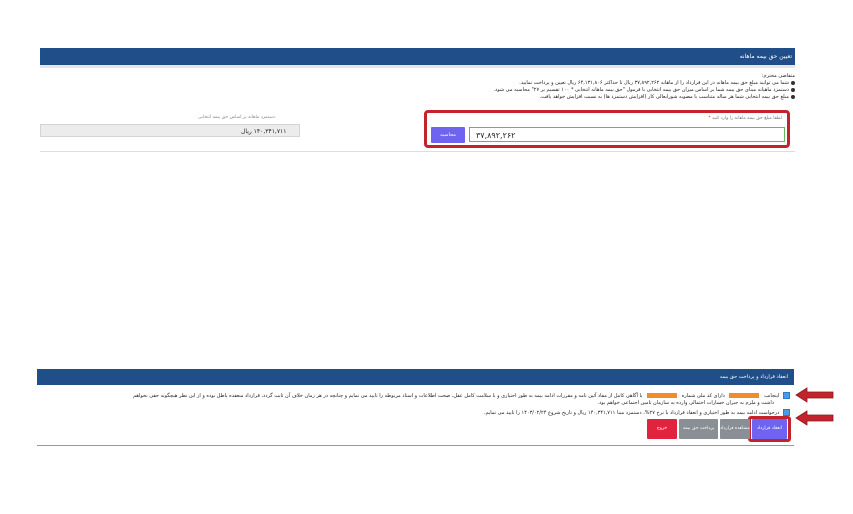 The width and height of the screenshot is (853, 514). Describe the element at coordinates (735, 429) in the screenshot. I see `view-contract-button: مشاهده قرارداد` at that location.